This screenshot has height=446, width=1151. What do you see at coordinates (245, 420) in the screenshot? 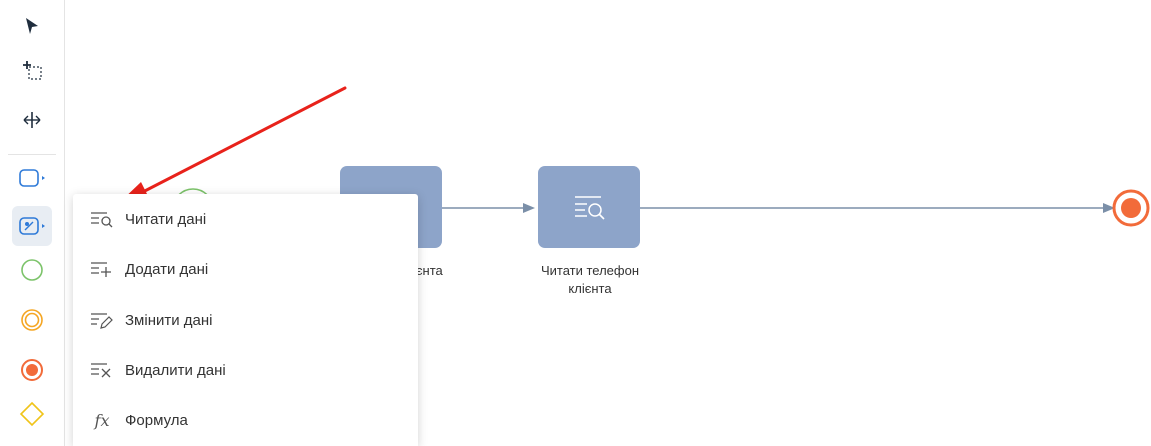
I see `menu-item-formula: fx Формула` at bounding box center [245, 420].